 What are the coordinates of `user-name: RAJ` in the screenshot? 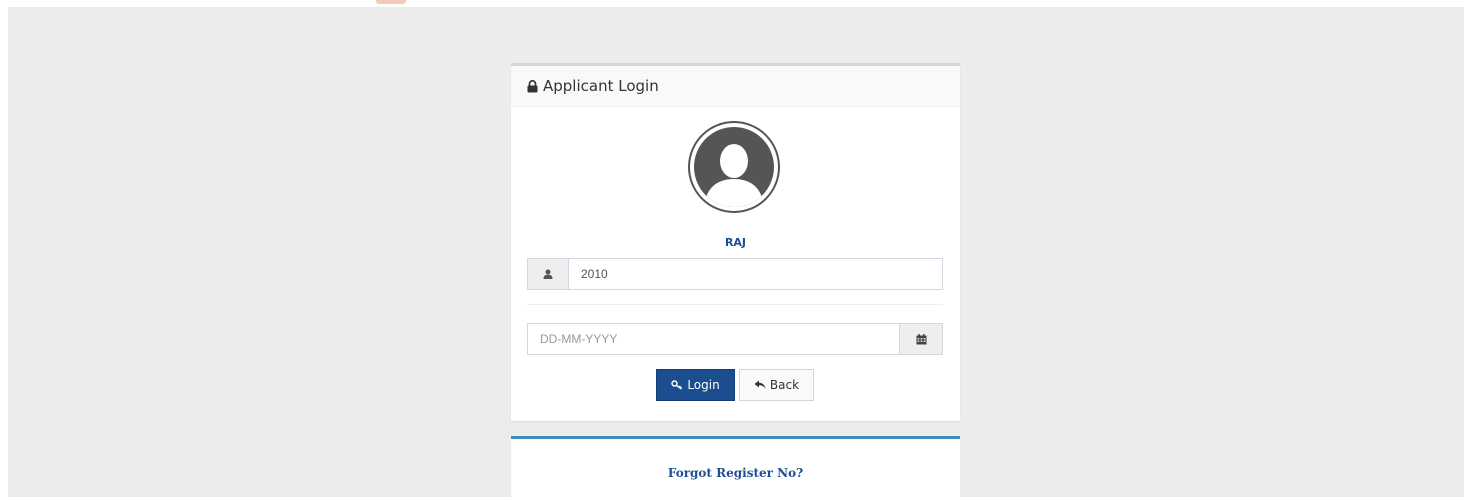 It's located at (735, 242).